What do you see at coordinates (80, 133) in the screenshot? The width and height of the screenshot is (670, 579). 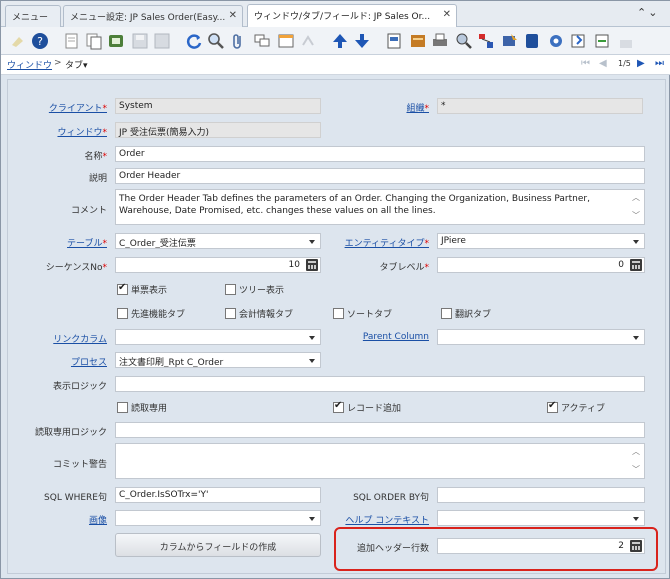 I see `window-label-text: ウィンドウ` at bounding box center [80, 133].